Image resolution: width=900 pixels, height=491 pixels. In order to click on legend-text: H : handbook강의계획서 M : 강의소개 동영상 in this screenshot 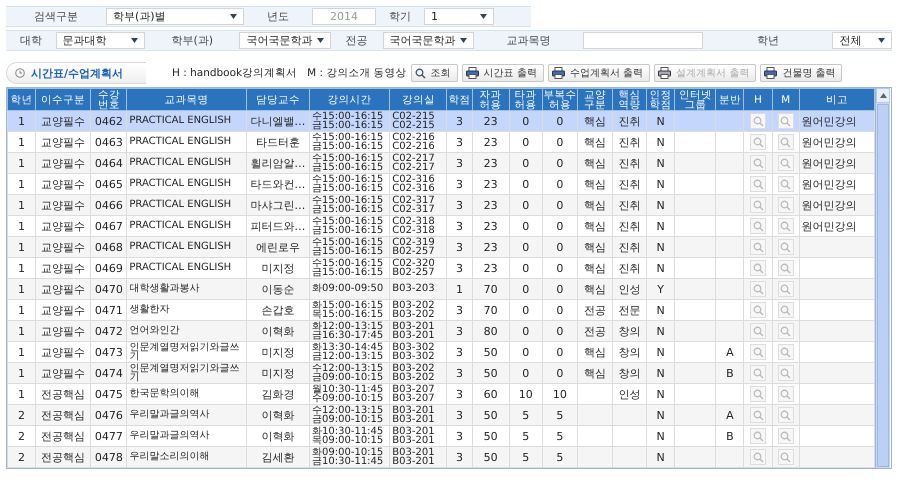, I will do `click(289, 73)`.